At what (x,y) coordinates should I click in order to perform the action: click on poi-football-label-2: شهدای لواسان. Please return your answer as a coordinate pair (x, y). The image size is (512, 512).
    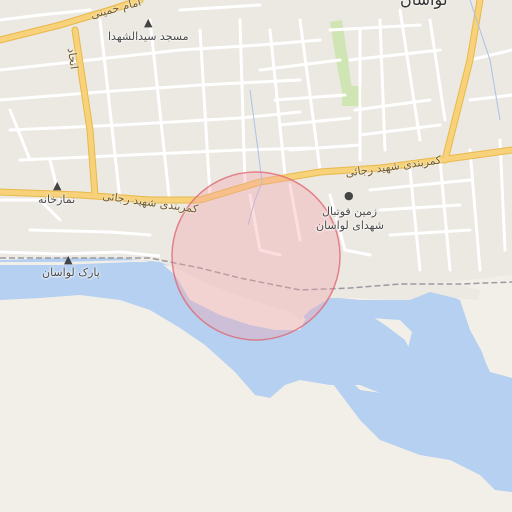
    Looking at the image, I should click on (350, 225).